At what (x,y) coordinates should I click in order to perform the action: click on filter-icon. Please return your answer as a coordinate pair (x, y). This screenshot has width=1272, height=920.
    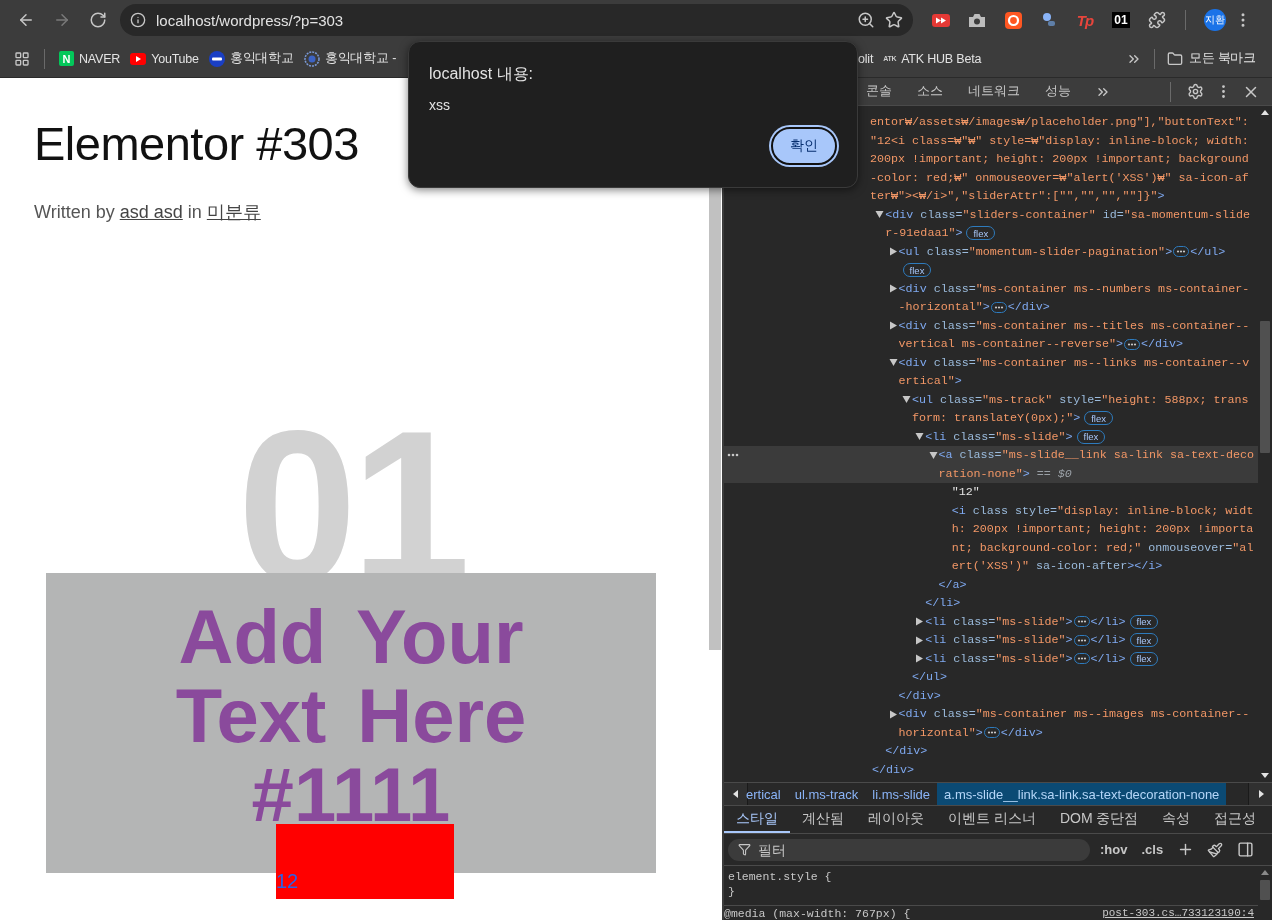
    Looking at the image, I should click on (744, 849).